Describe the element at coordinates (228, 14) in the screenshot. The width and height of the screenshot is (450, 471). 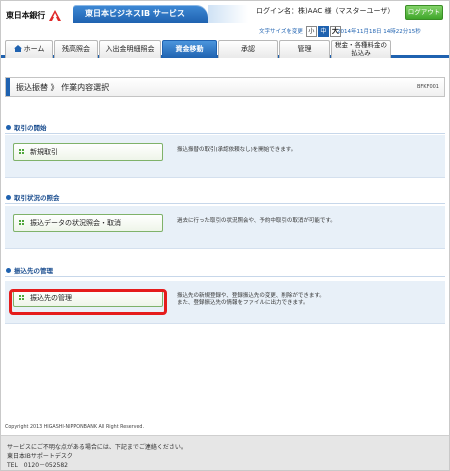
I see `banner-fade` at that location.